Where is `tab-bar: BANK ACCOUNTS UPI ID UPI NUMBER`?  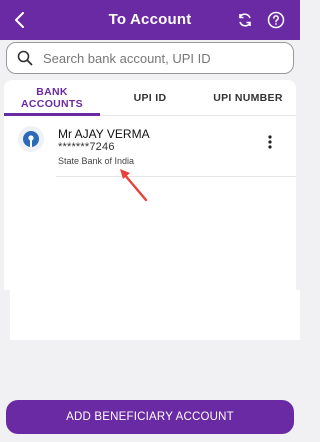
tab-bar: BANK ACCOUNTS UPI ID UPI NUMBER is located at coordinates (150, 98).